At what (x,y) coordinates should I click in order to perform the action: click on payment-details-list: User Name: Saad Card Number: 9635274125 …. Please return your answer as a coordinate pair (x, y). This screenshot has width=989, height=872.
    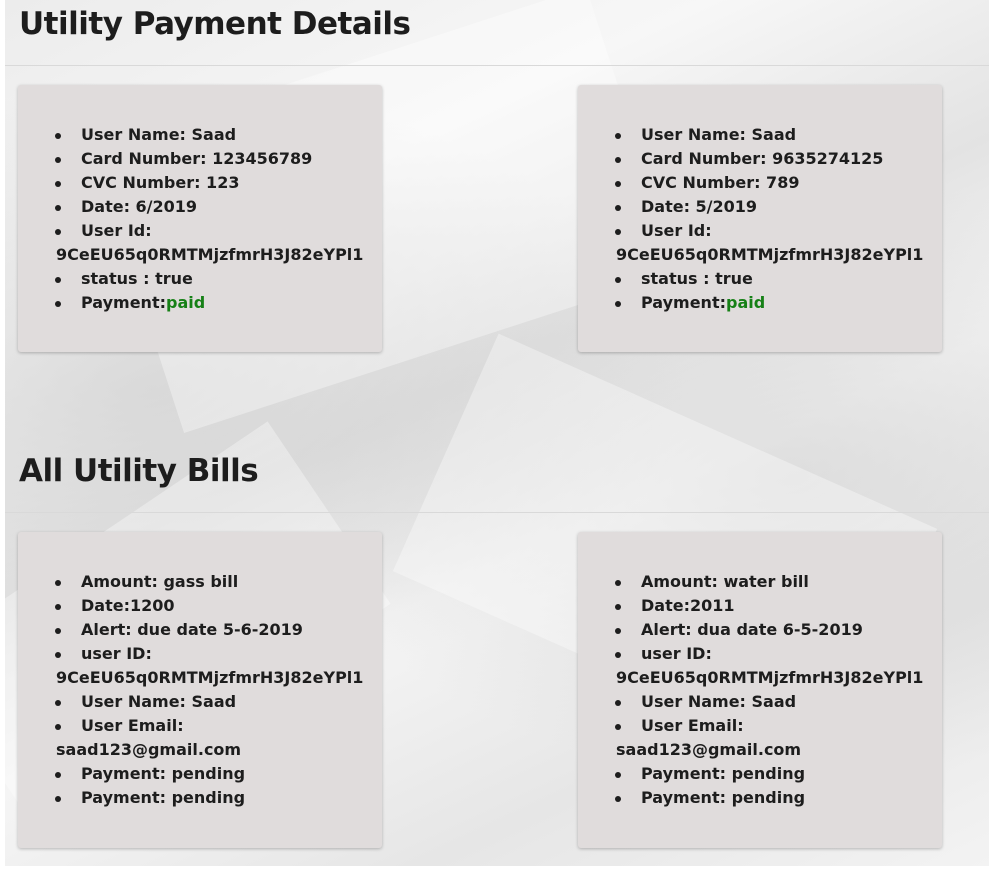
    Looking at the image, I should click on (760, 219).